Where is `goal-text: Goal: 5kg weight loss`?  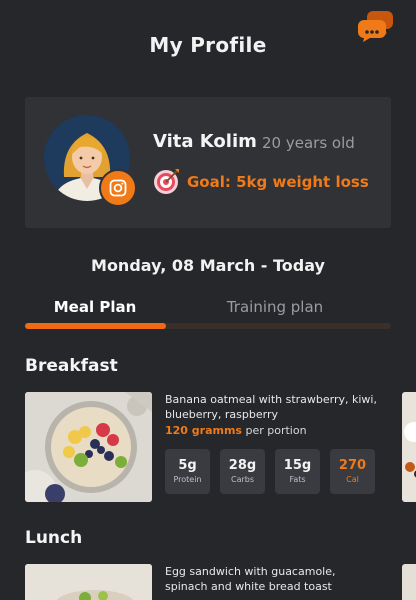
goal-text: Goal: 5kg weight loss is located at coordinates (278, 182).